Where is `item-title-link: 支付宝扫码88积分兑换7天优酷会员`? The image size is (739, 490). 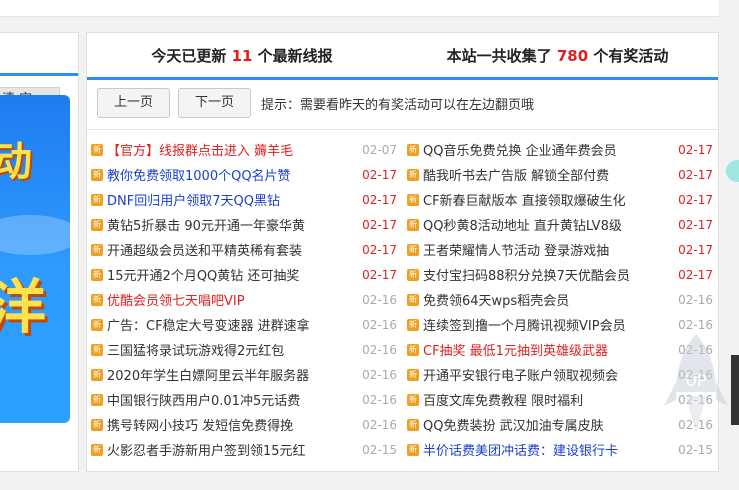 item-title-link: 支付宝扫码88积分兑换7天优酷会员 is located at coordinates (550, 274).